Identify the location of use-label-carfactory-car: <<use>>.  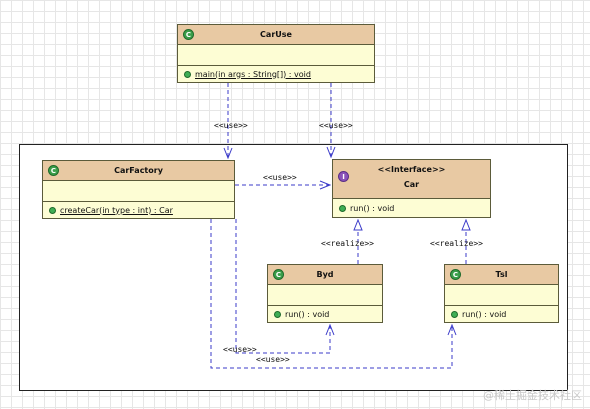
(280, 177).